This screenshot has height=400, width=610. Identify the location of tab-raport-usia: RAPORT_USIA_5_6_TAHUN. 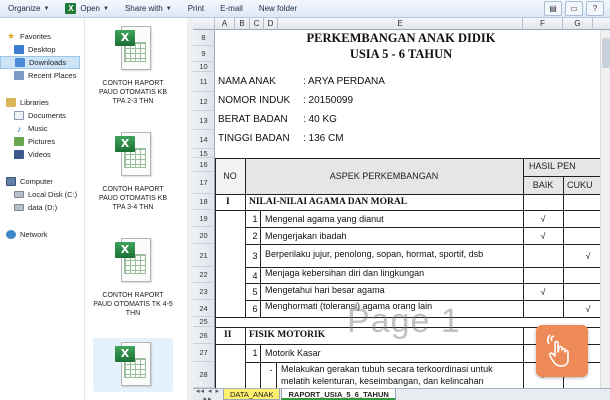
(338, 394).